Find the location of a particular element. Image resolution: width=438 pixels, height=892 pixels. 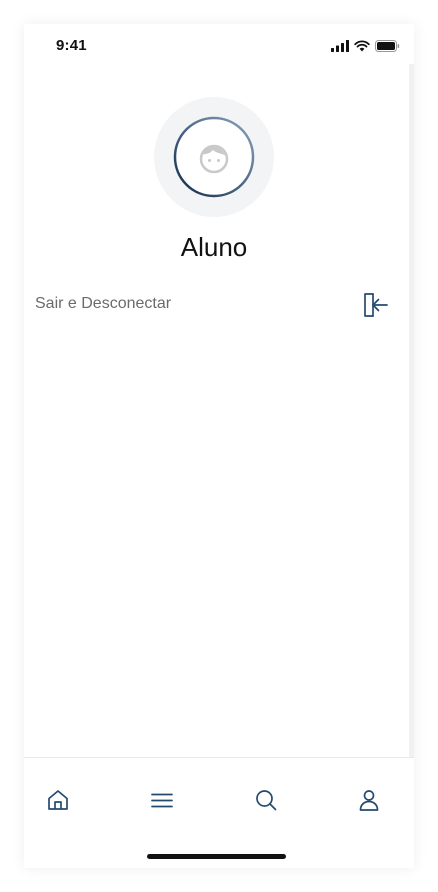

avatar is located at coordinates (214, 157).